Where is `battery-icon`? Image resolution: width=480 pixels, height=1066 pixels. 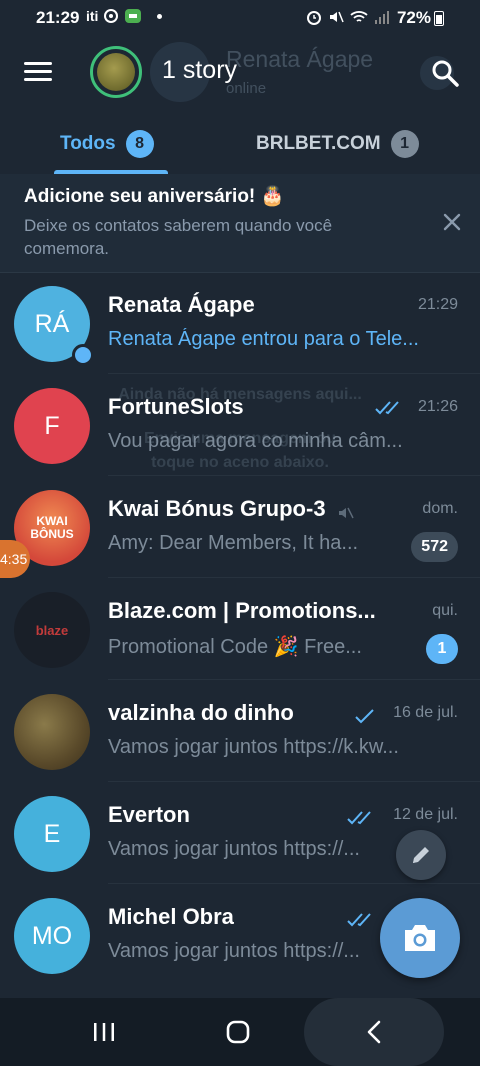
battery-icon is located at coordinates (439, 18).